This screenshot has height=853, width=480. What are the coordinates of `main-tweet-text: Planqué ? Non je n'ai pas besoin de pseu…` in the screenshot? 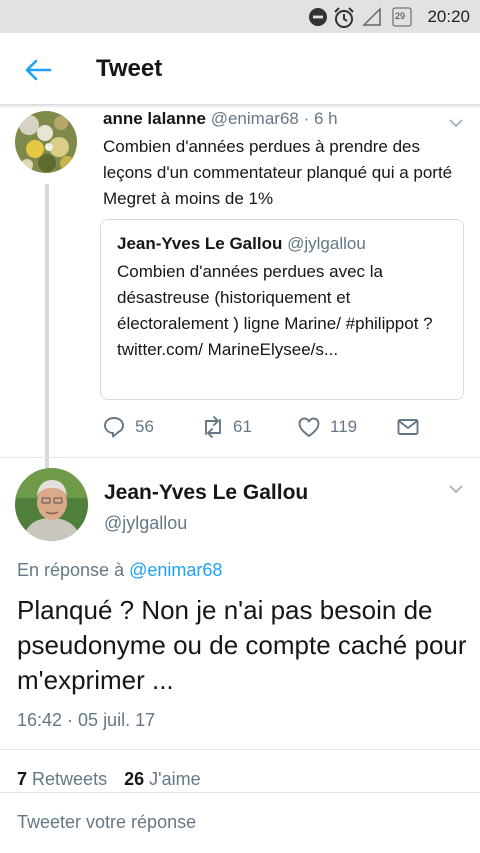 It's located at (242, 645).